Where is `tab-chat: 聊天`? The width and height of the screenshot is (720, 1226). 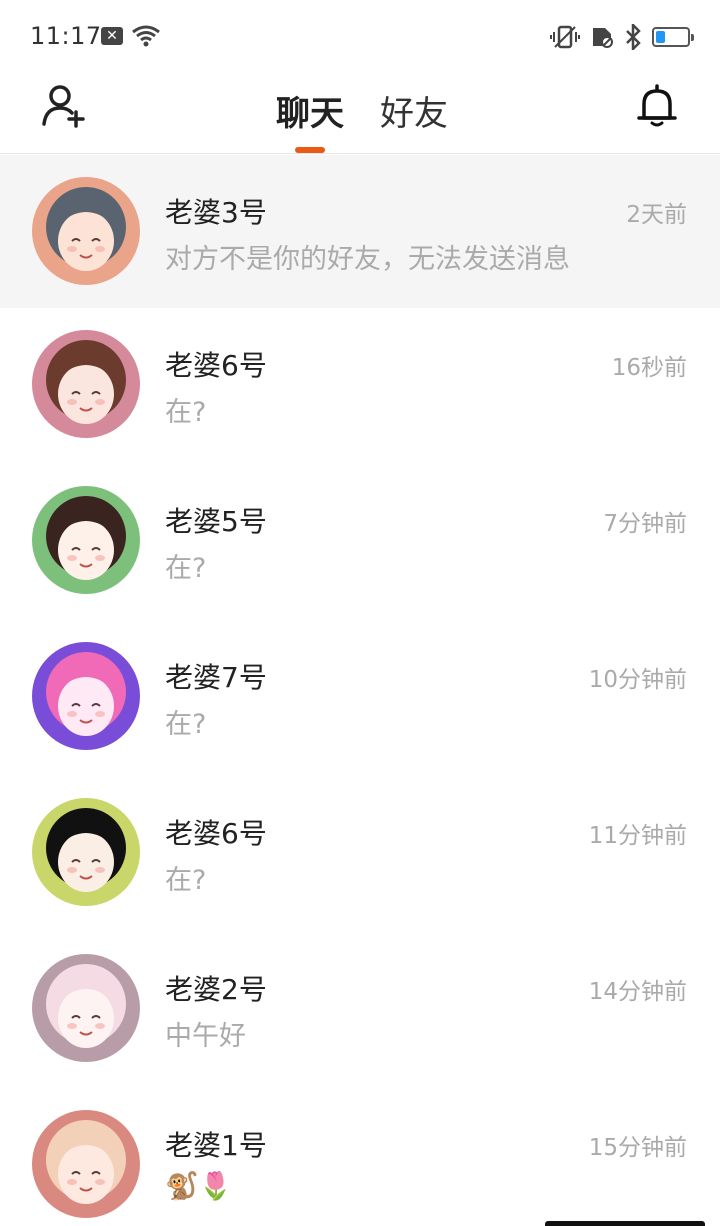
tab-chat: 聊天 is located at coordinates (310, 110).